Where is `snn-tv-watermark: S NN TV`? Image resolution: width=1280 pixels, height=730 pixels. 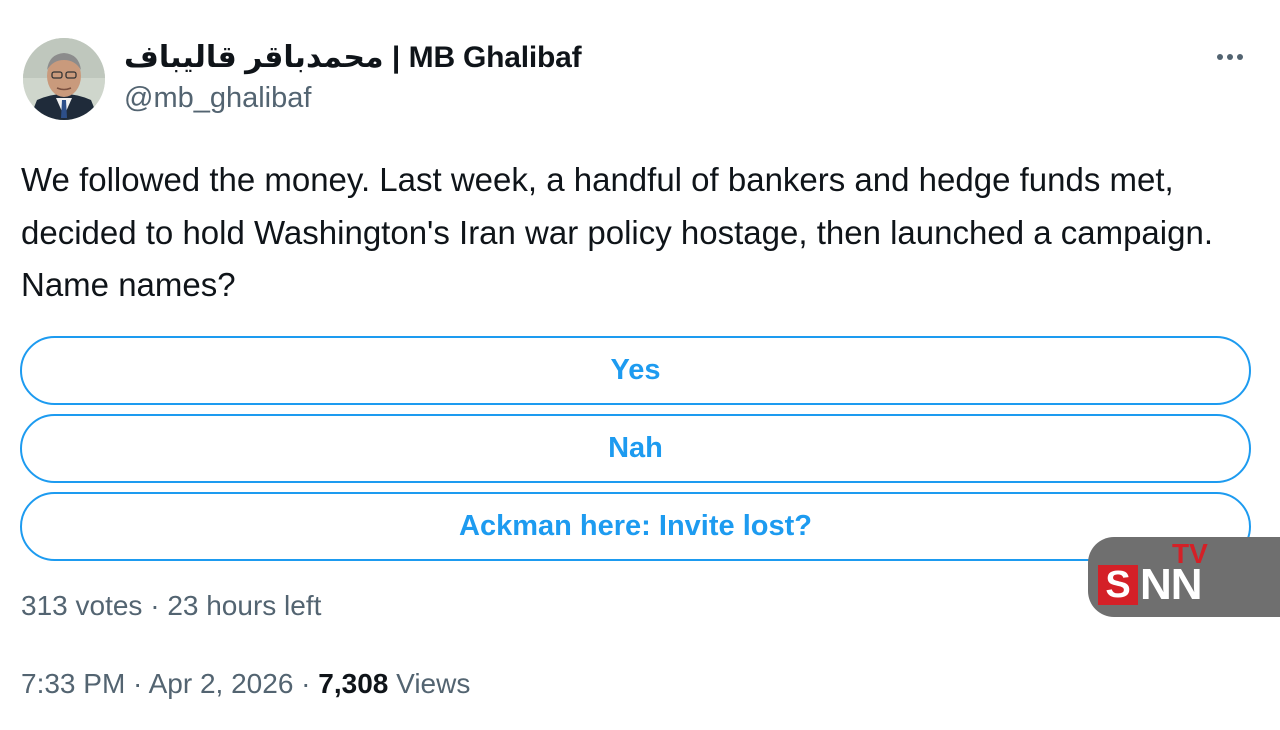
snn-tv-watermark: S NN TV is located at coordinates (1184, 577).